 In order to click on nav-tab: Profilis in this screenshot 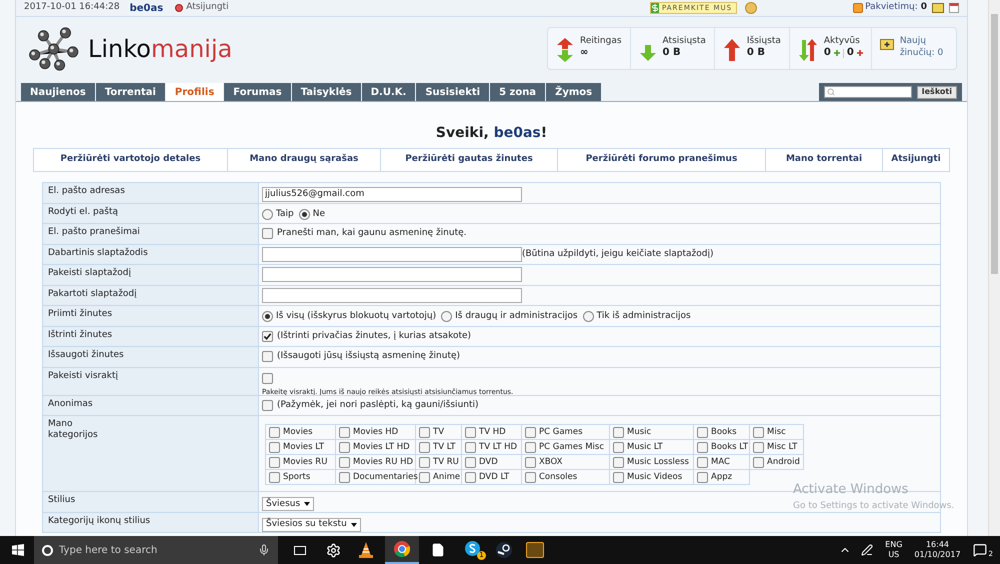, I will do `click(195, 92)`.